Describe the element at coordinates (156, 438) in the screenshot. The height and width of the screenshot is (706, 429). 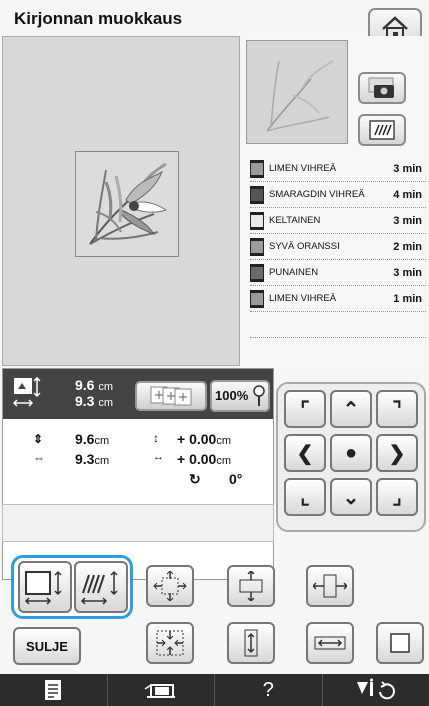
I see `vertical-offset-symbol: ↕` at that location.